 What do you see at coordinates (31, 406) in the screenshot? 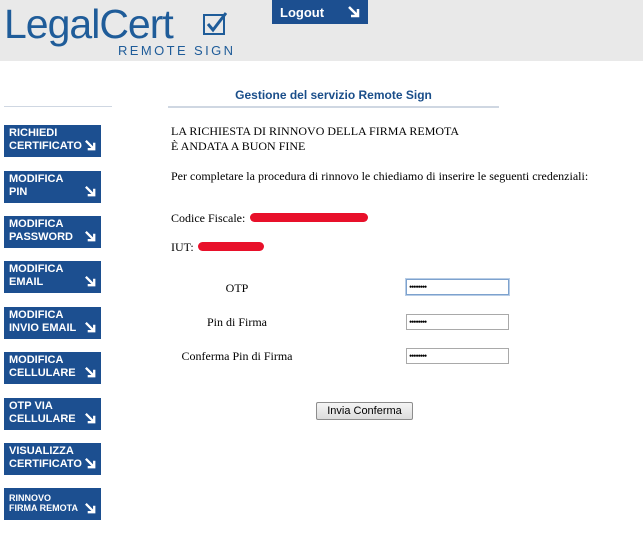
I see `sidebar-item-label: OTP VIA` at bounding box center [31, 406].